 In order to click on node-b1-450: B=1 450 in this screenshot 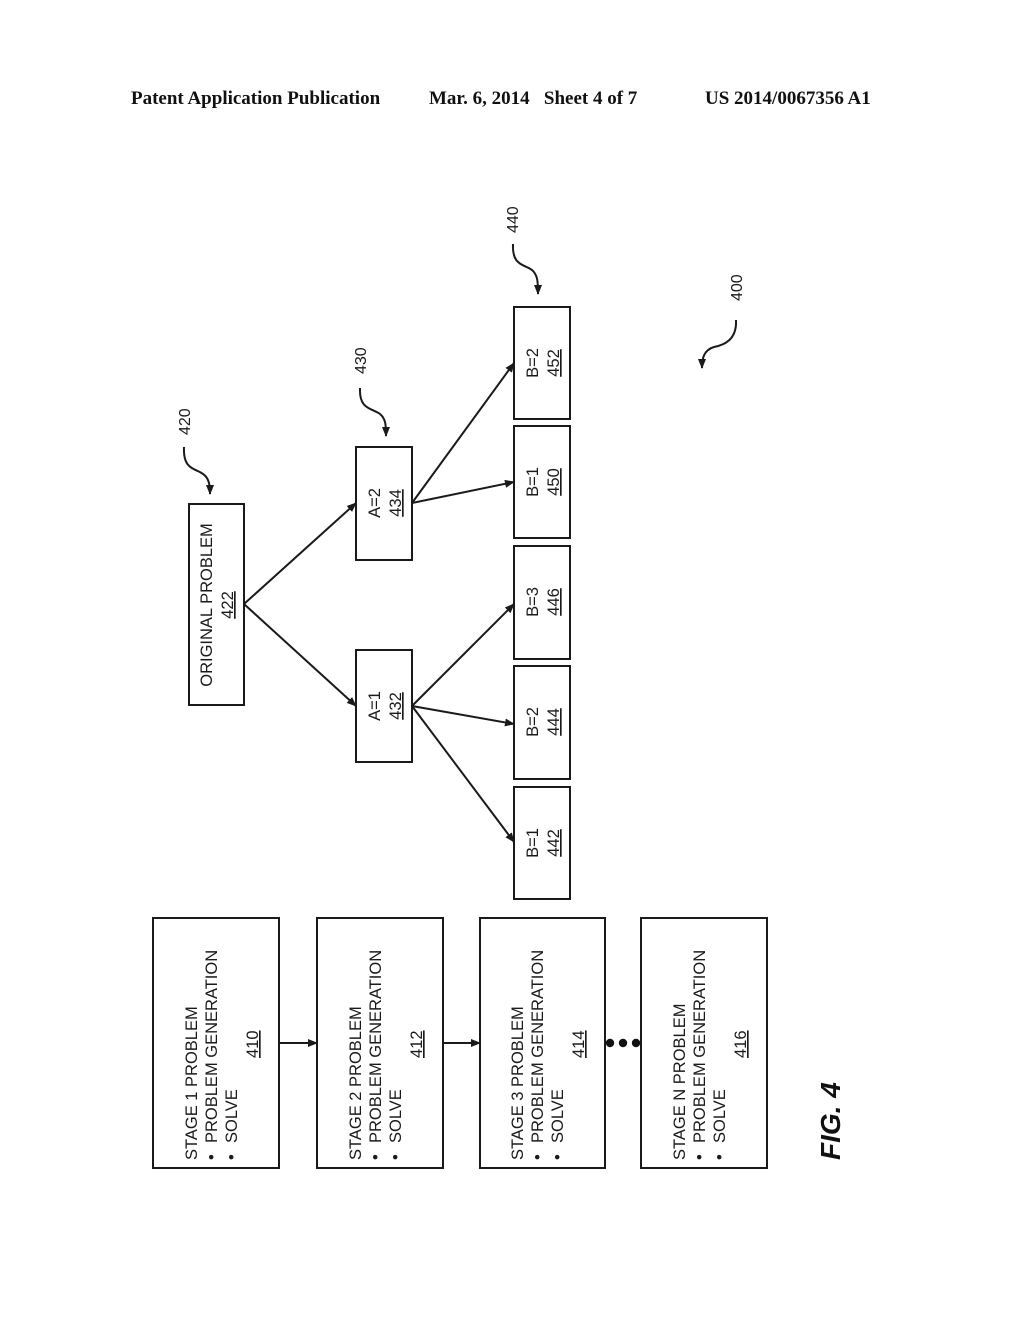, I will do `click(542, 482)`.